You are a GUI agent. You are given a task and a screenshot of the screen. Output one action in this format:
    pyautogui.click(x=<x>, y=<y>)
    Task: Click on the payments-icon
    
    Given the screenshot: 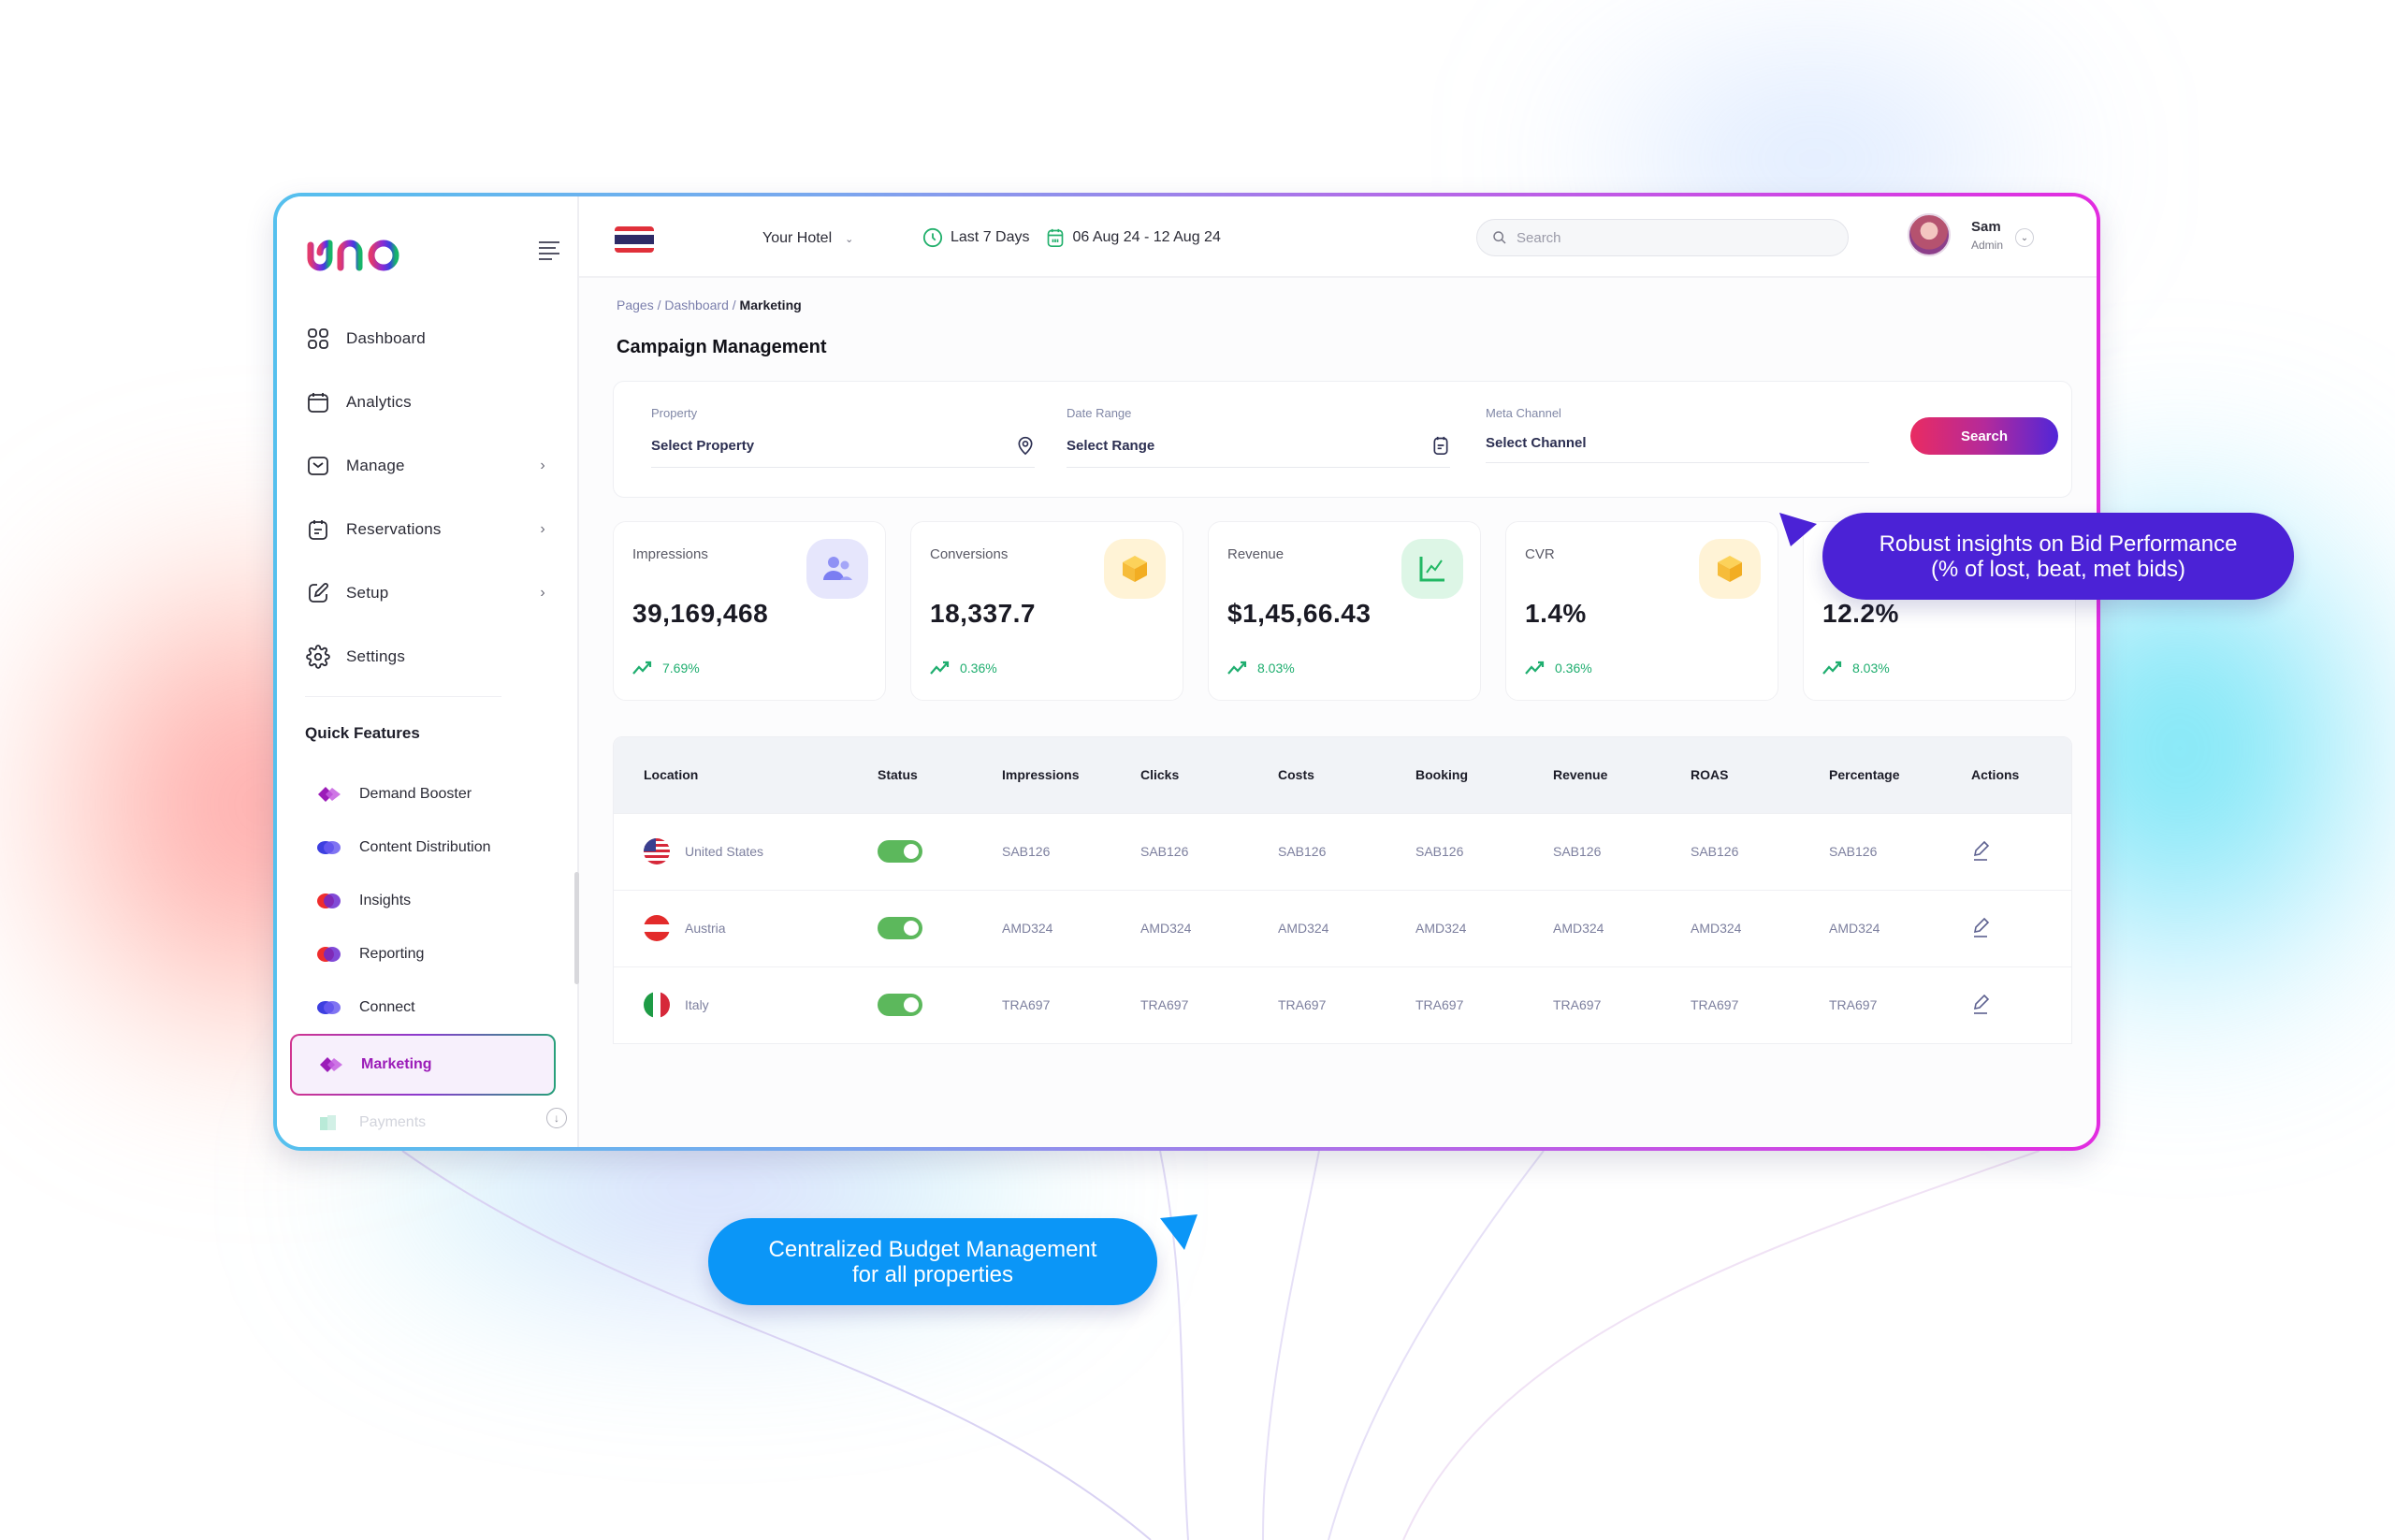 What is the action you would take?
    pyautogui.click(x=328, y=1122)
    